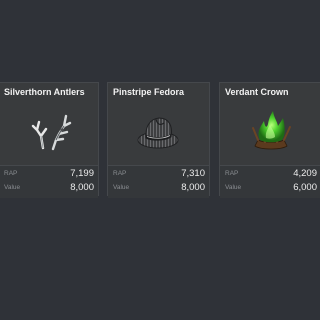 The height and width of the screenshot is (320, 320). I want to click on value-row: Value 6,000, so click(270, 189).